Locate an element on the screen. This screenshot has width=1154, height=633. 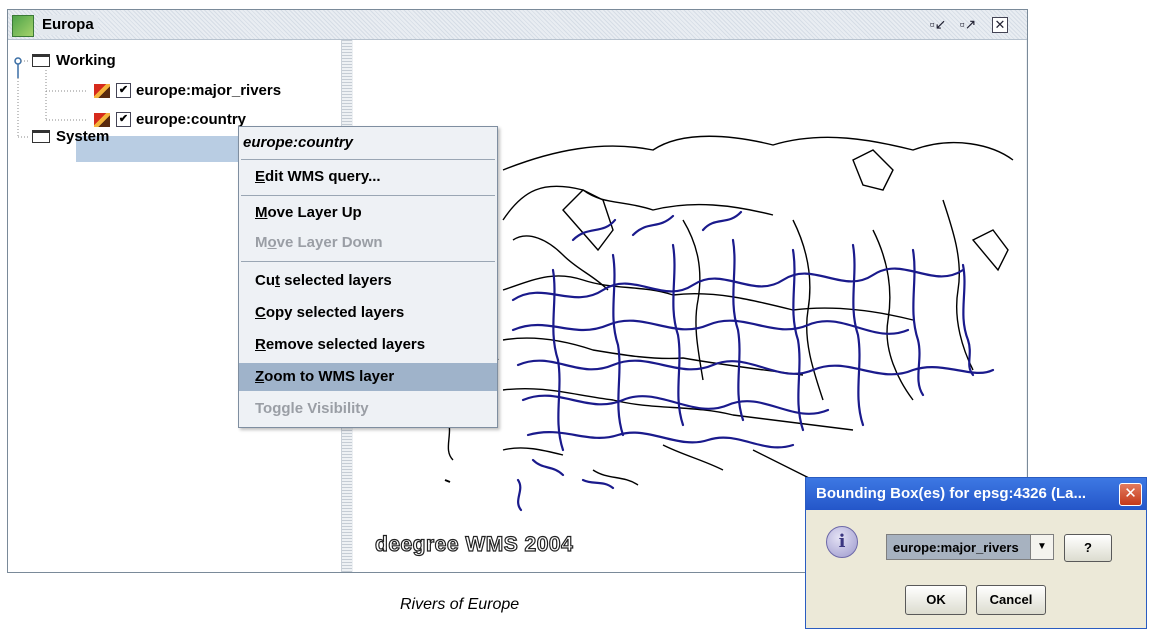
menu-item-zoom-to-wms-layer: Zoom to WMS layer is located at coordinates (368, 377).